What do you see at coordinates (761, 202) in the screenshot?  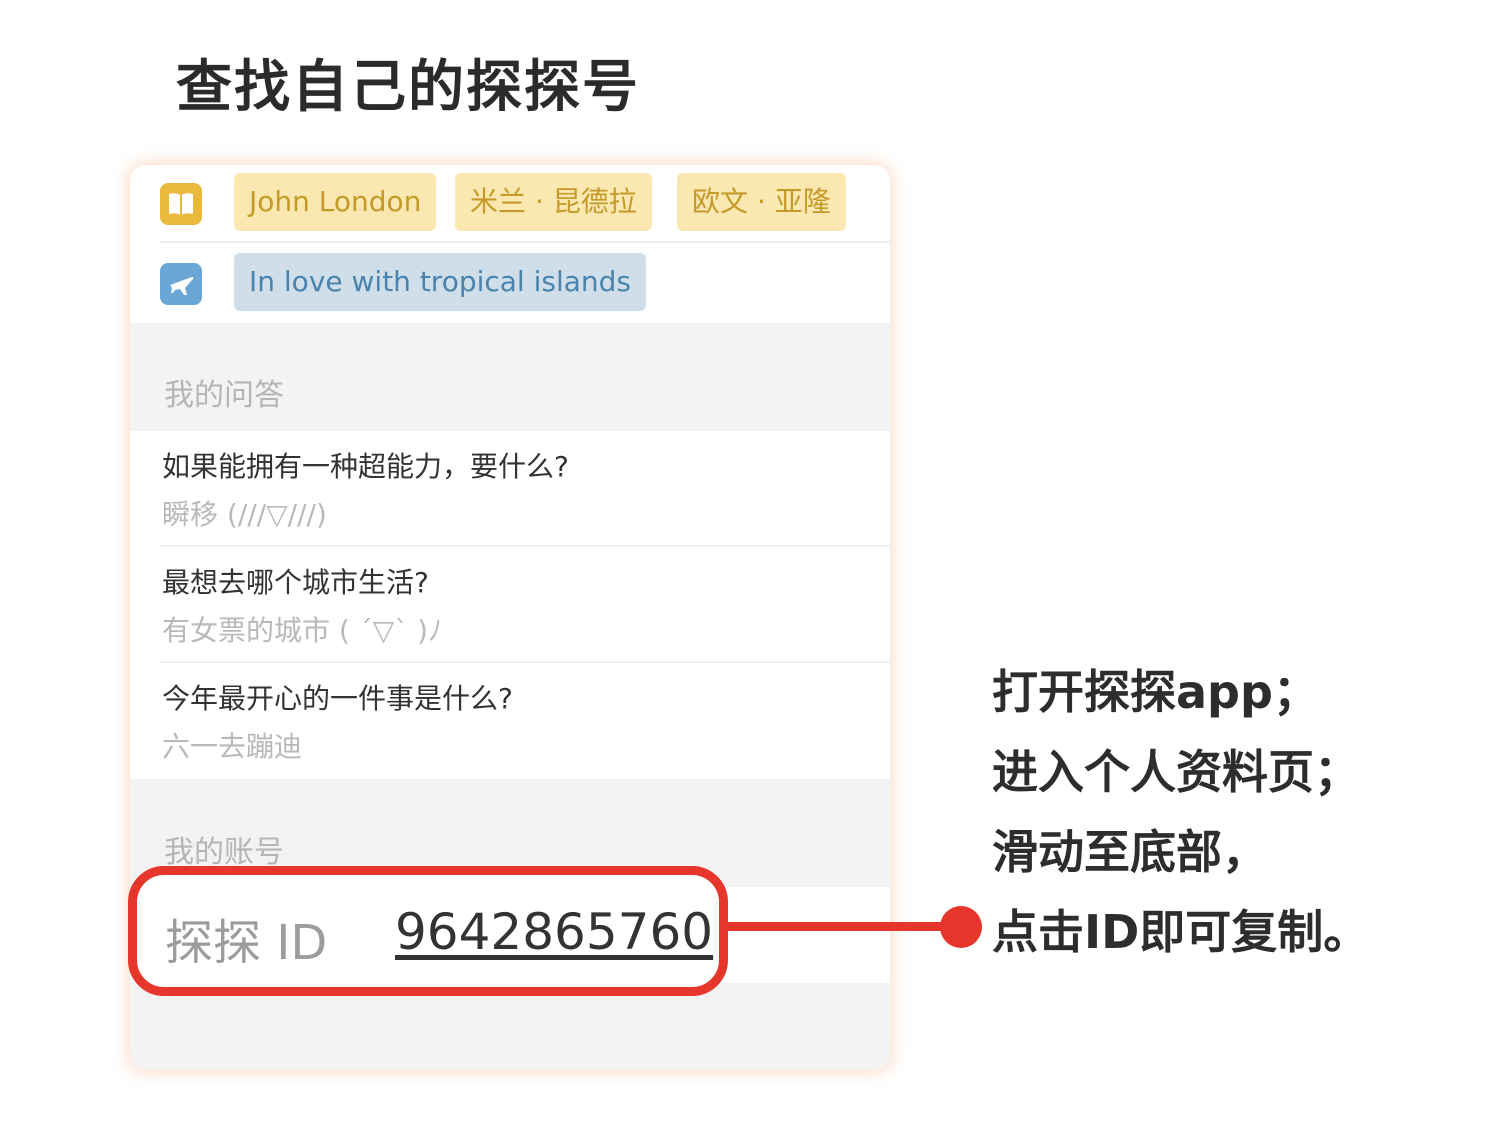 I see `book-tag: 欧文 · 亚隆` at bounding box center [761, 202].